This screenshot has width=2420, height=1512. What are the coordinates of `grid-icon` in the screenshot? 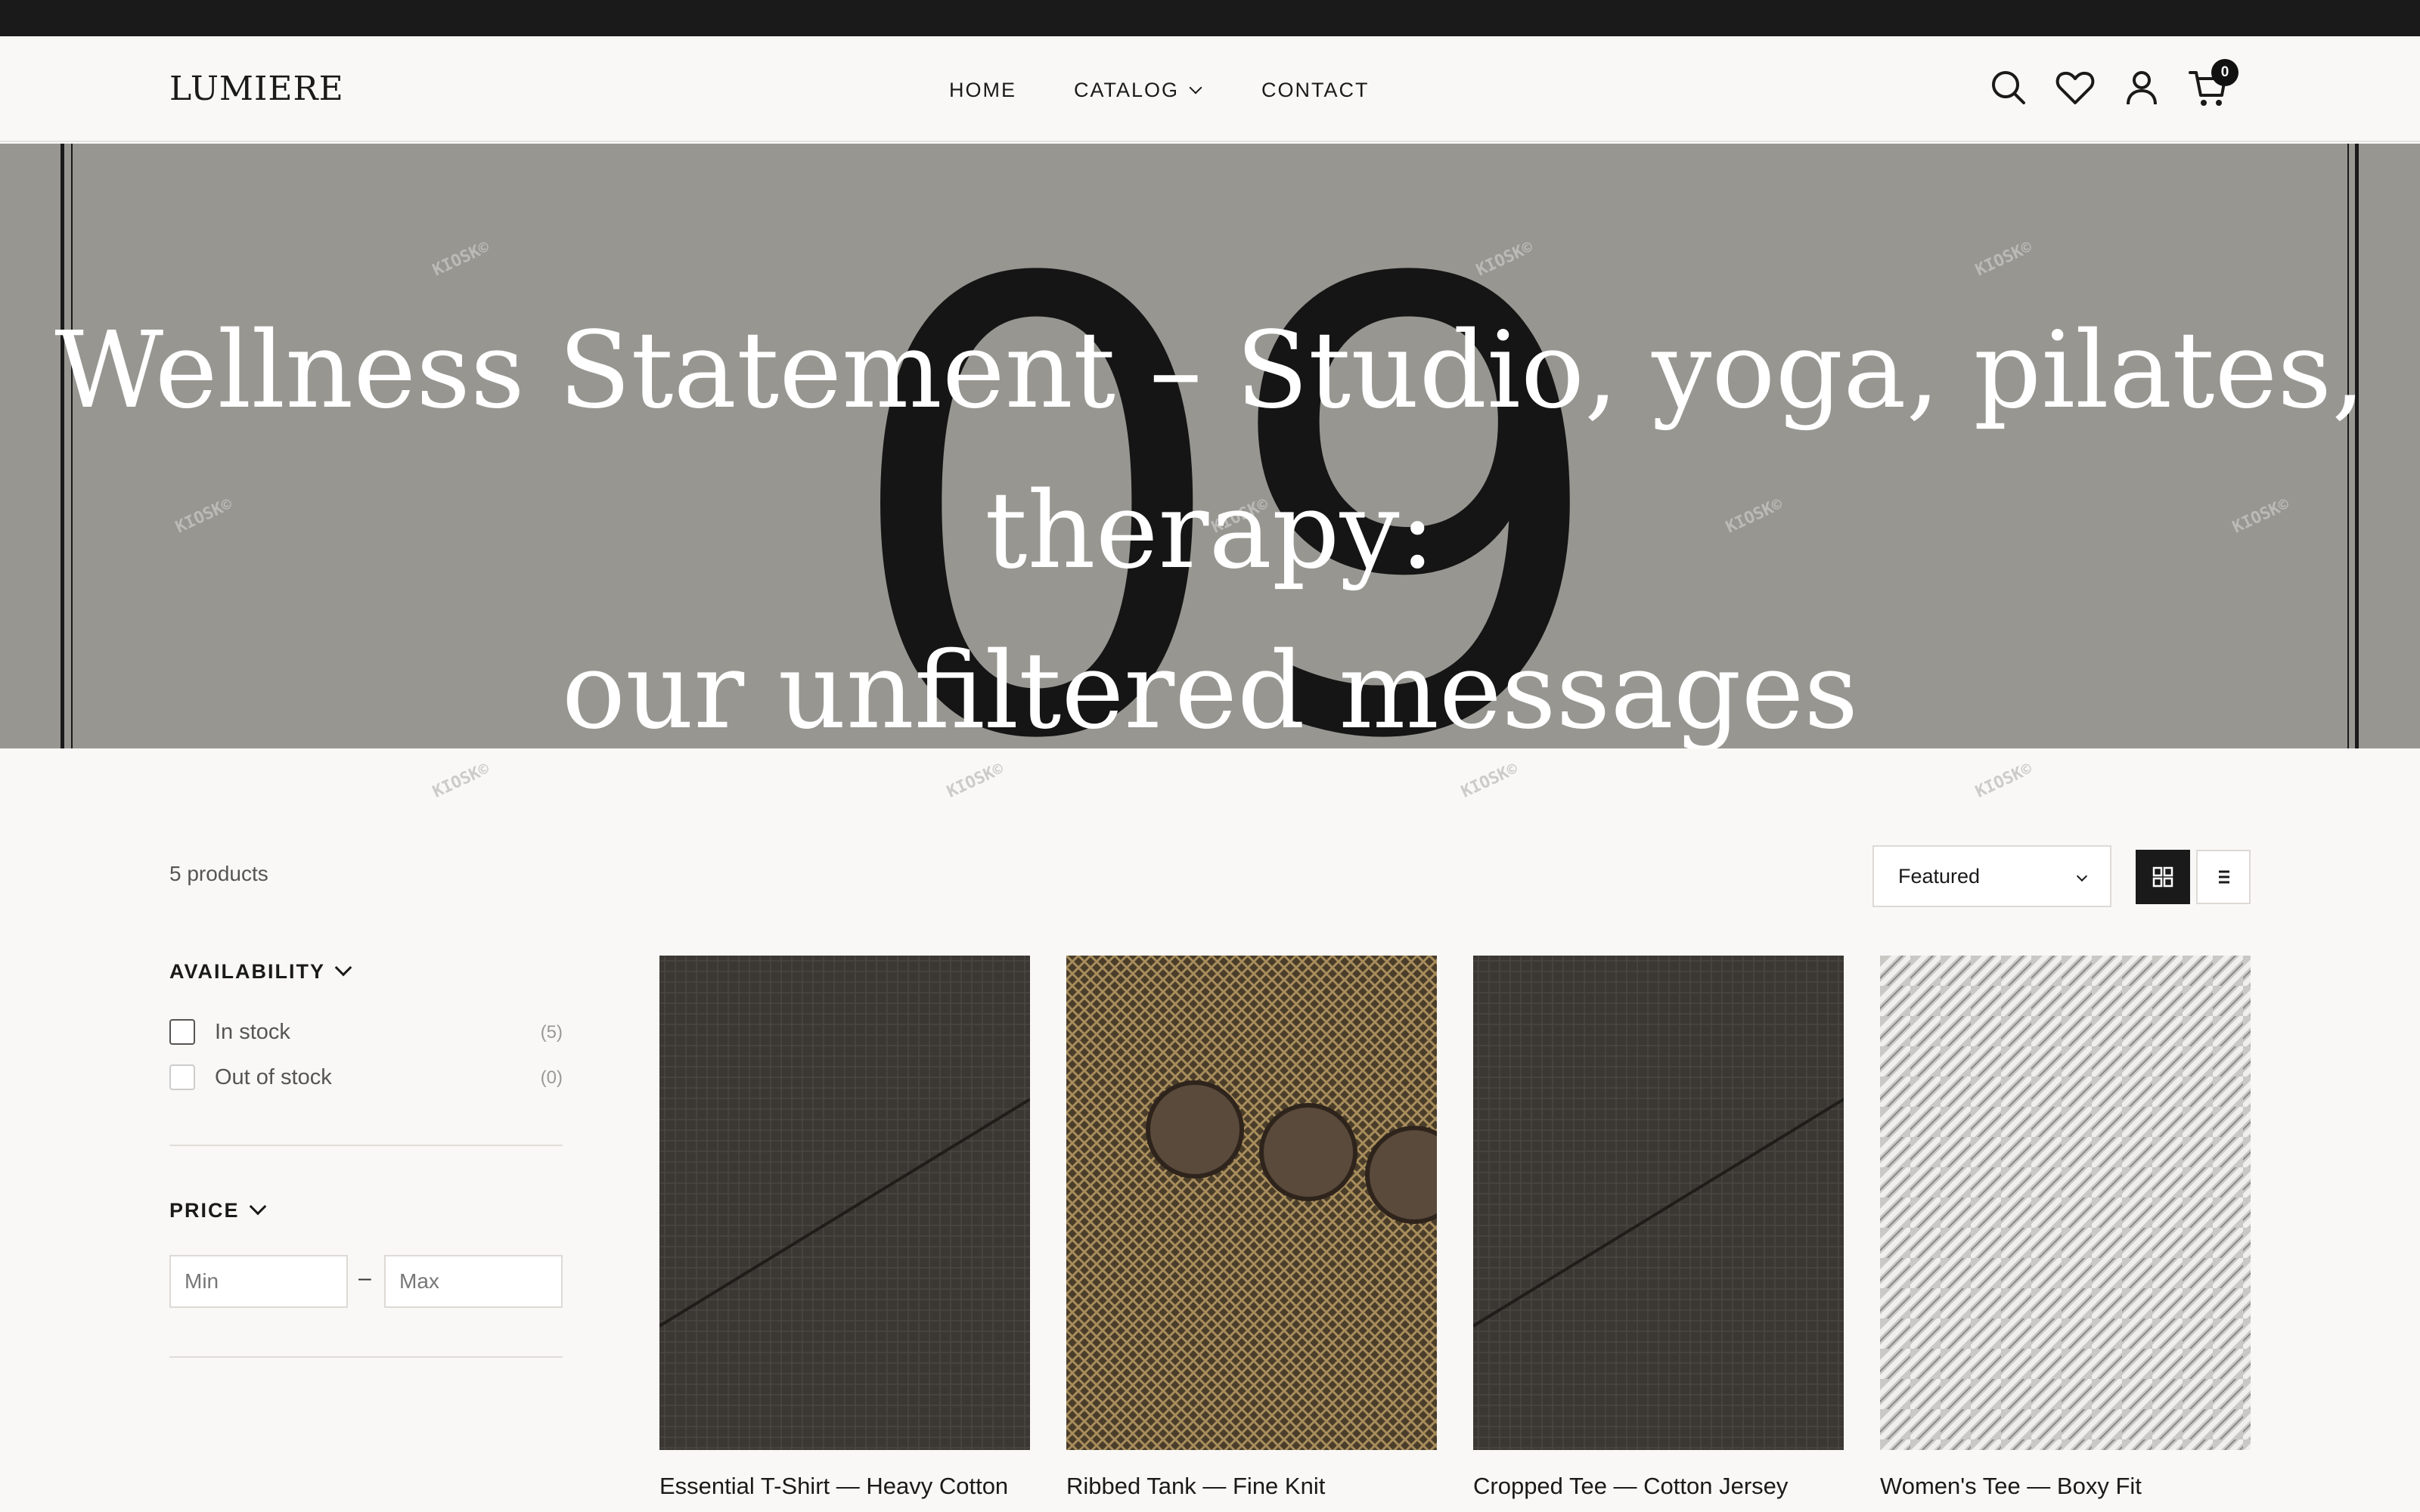 It's located at (2162, 877).